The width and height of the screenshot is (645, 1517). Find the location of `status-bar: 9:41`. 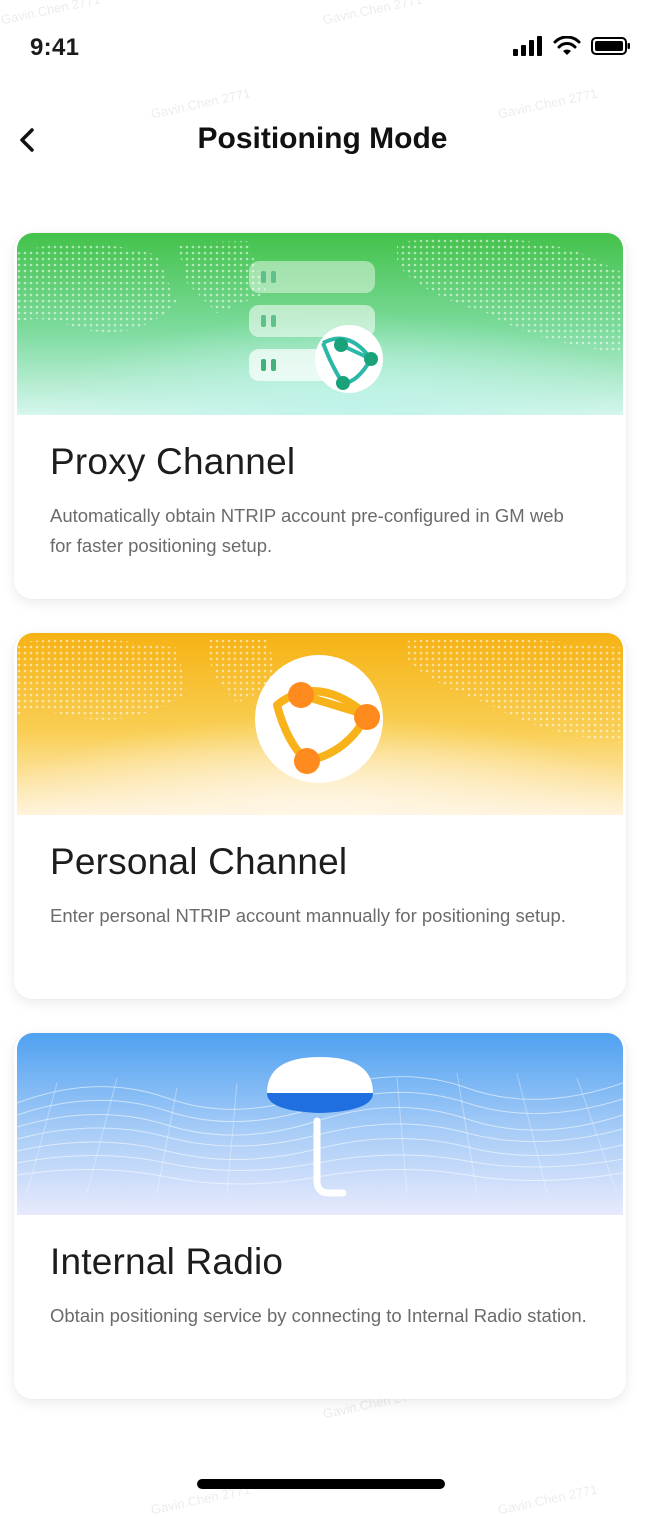

status-bar: 9:41 is located at coordinates (322, 45).